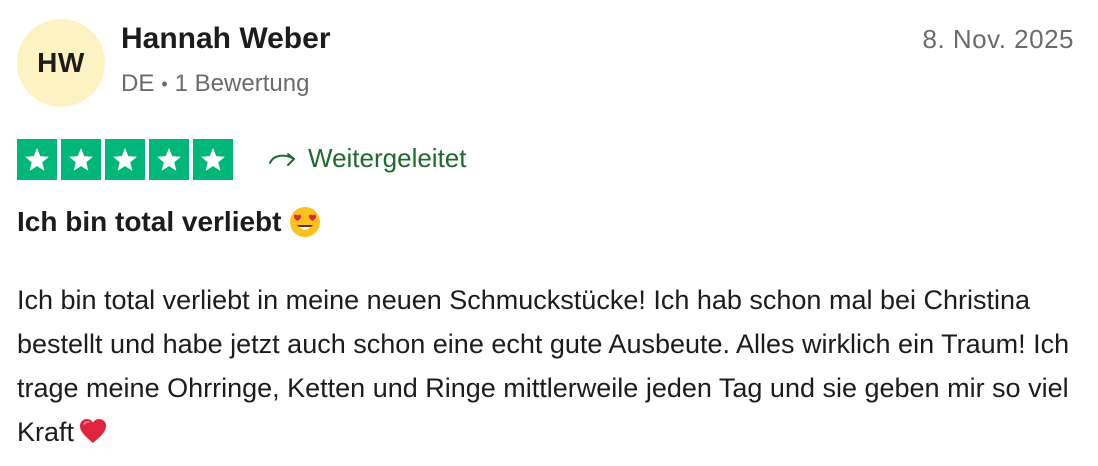  I want to click on author-name: Hannah Weber, so click(226, 39).